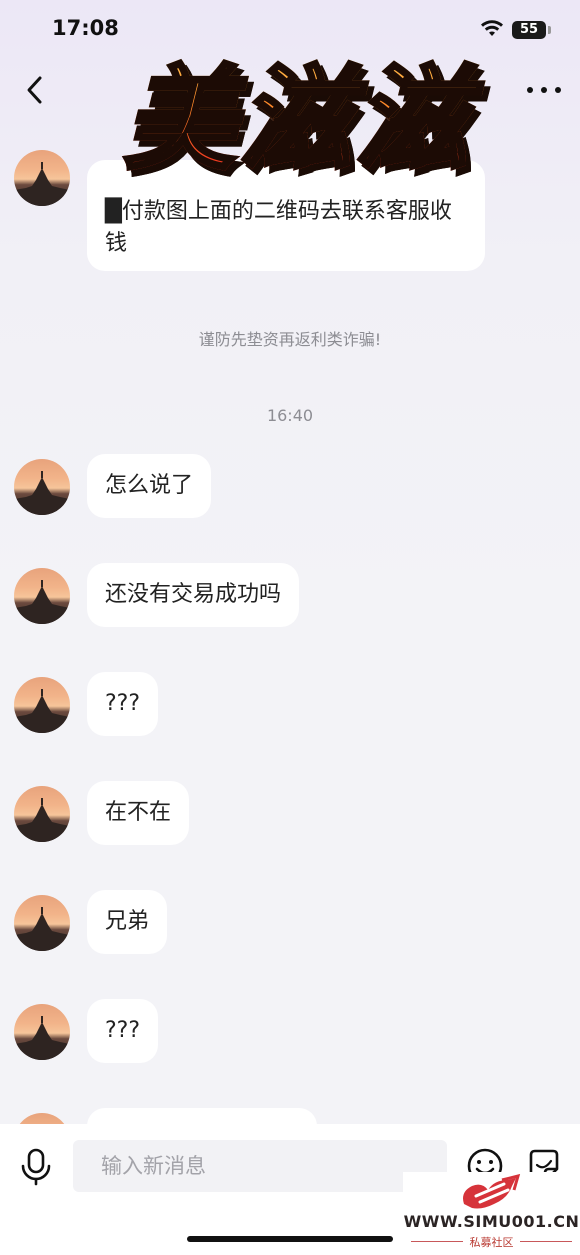 This screenshot has width=580, height=1255. Describe the element at coordinates (491, 1242) in the screenshot. I see `watermark-subtitle: 私募社区` at that location.